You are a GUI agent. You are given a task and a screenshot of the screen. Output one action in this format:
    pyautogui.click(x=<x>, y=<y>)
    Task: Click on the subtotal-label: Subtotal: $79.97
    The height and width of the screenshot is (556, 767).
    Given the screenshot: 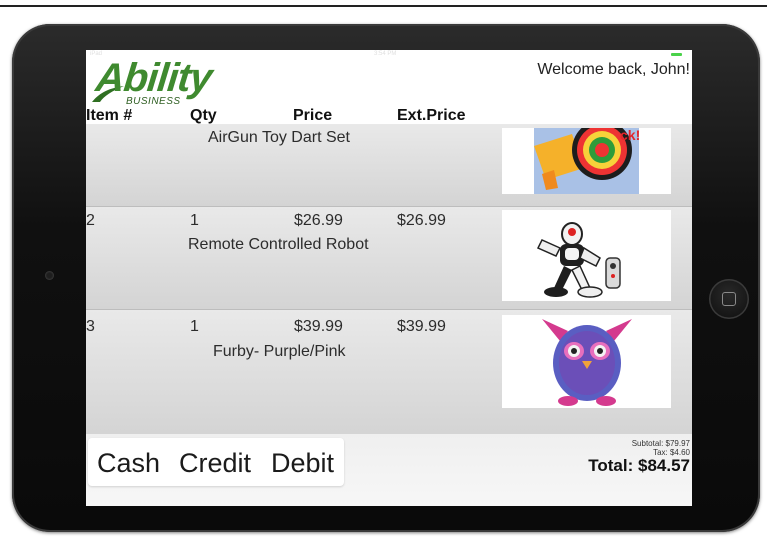 What is the action you would take?
    pyautogui.click(x=660, y=443)
    